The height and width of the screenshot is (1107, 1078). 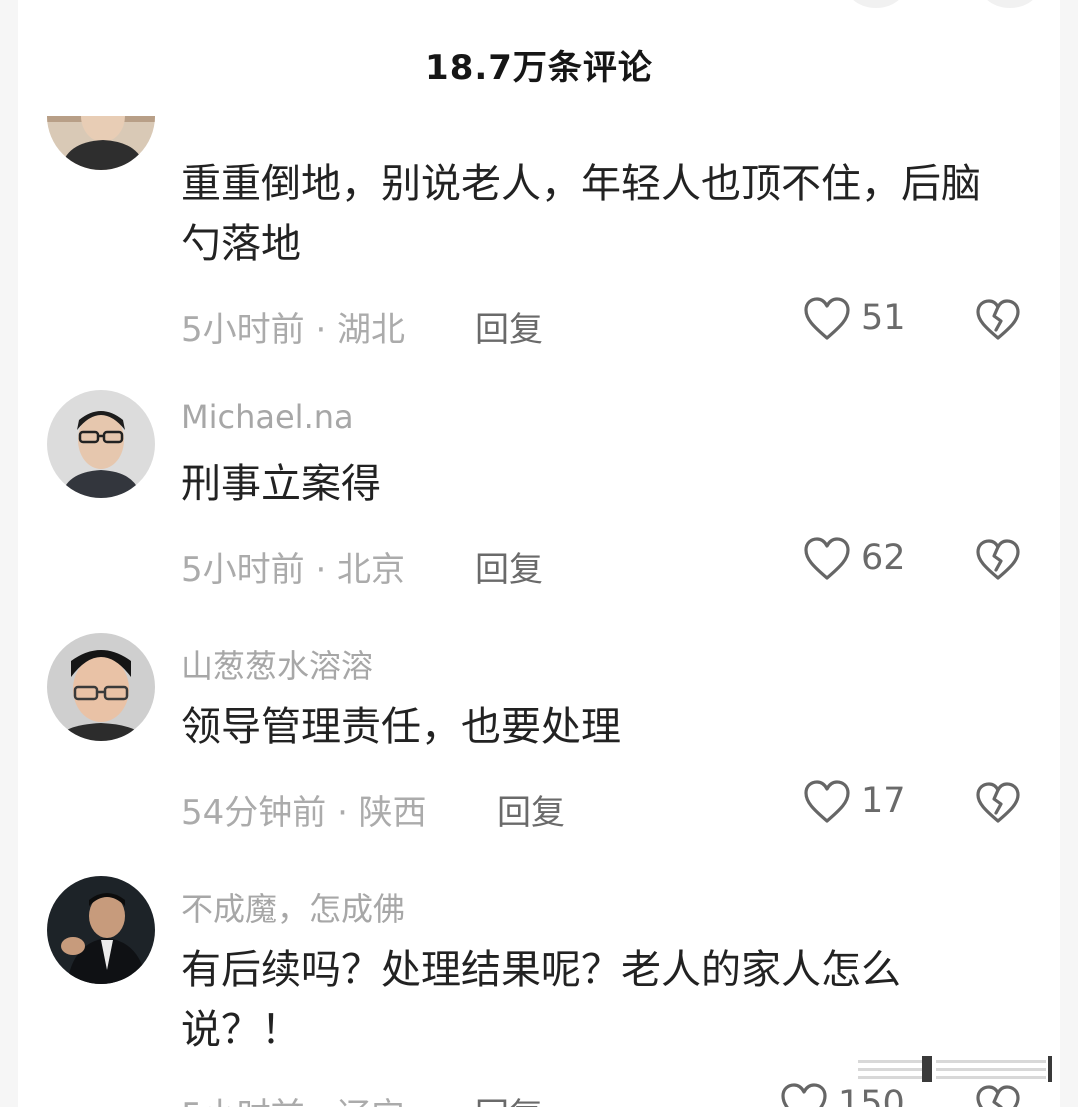 I want to click on comment-meta: 5小时前 · 北京, so click(x=293, y=570).